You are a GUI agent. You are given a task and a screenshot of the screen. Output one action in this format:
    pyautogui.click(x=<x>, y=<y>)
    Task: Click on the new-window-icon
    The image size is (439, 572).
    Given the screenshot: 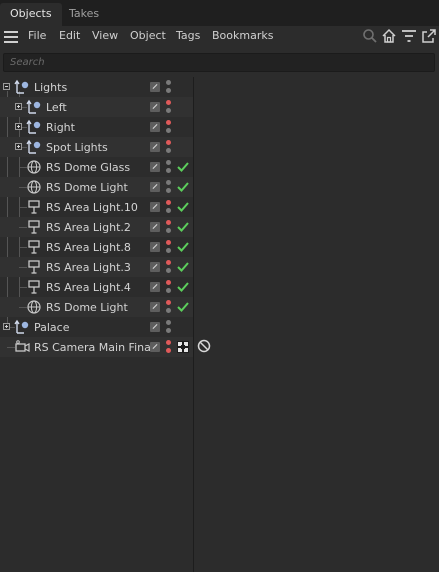 What is the action you would take?
    pyautogui.click(x=429, y=36)
    